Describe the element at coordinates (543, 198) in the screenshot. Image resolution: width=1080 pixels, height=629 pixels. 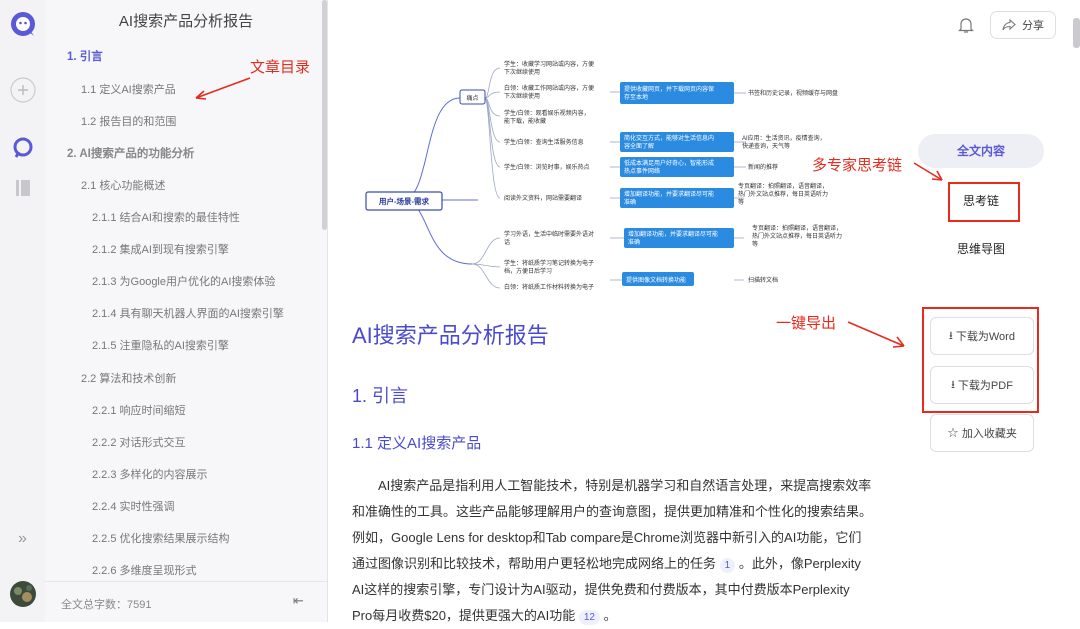
I see `mind-map-label: 阅读外文资料，网站需要翻译` at that location.